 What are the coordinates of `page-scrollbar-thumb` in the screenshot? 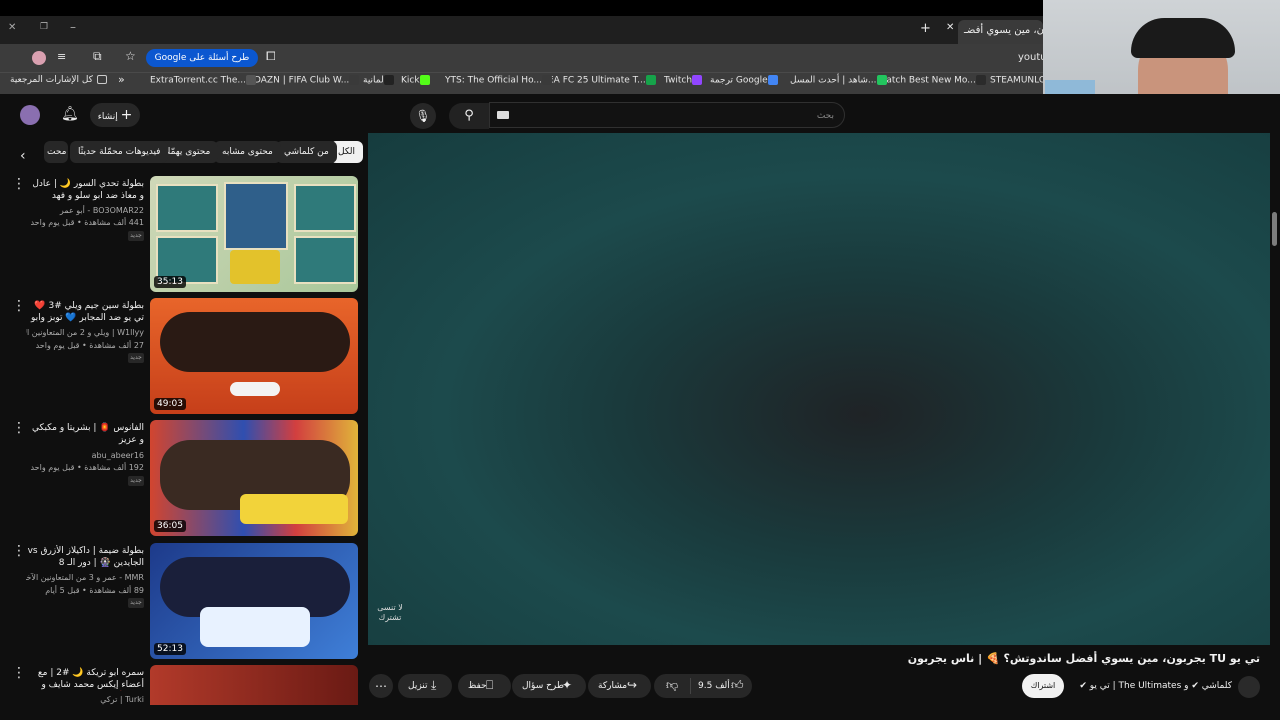 It's located at (1274, 229).